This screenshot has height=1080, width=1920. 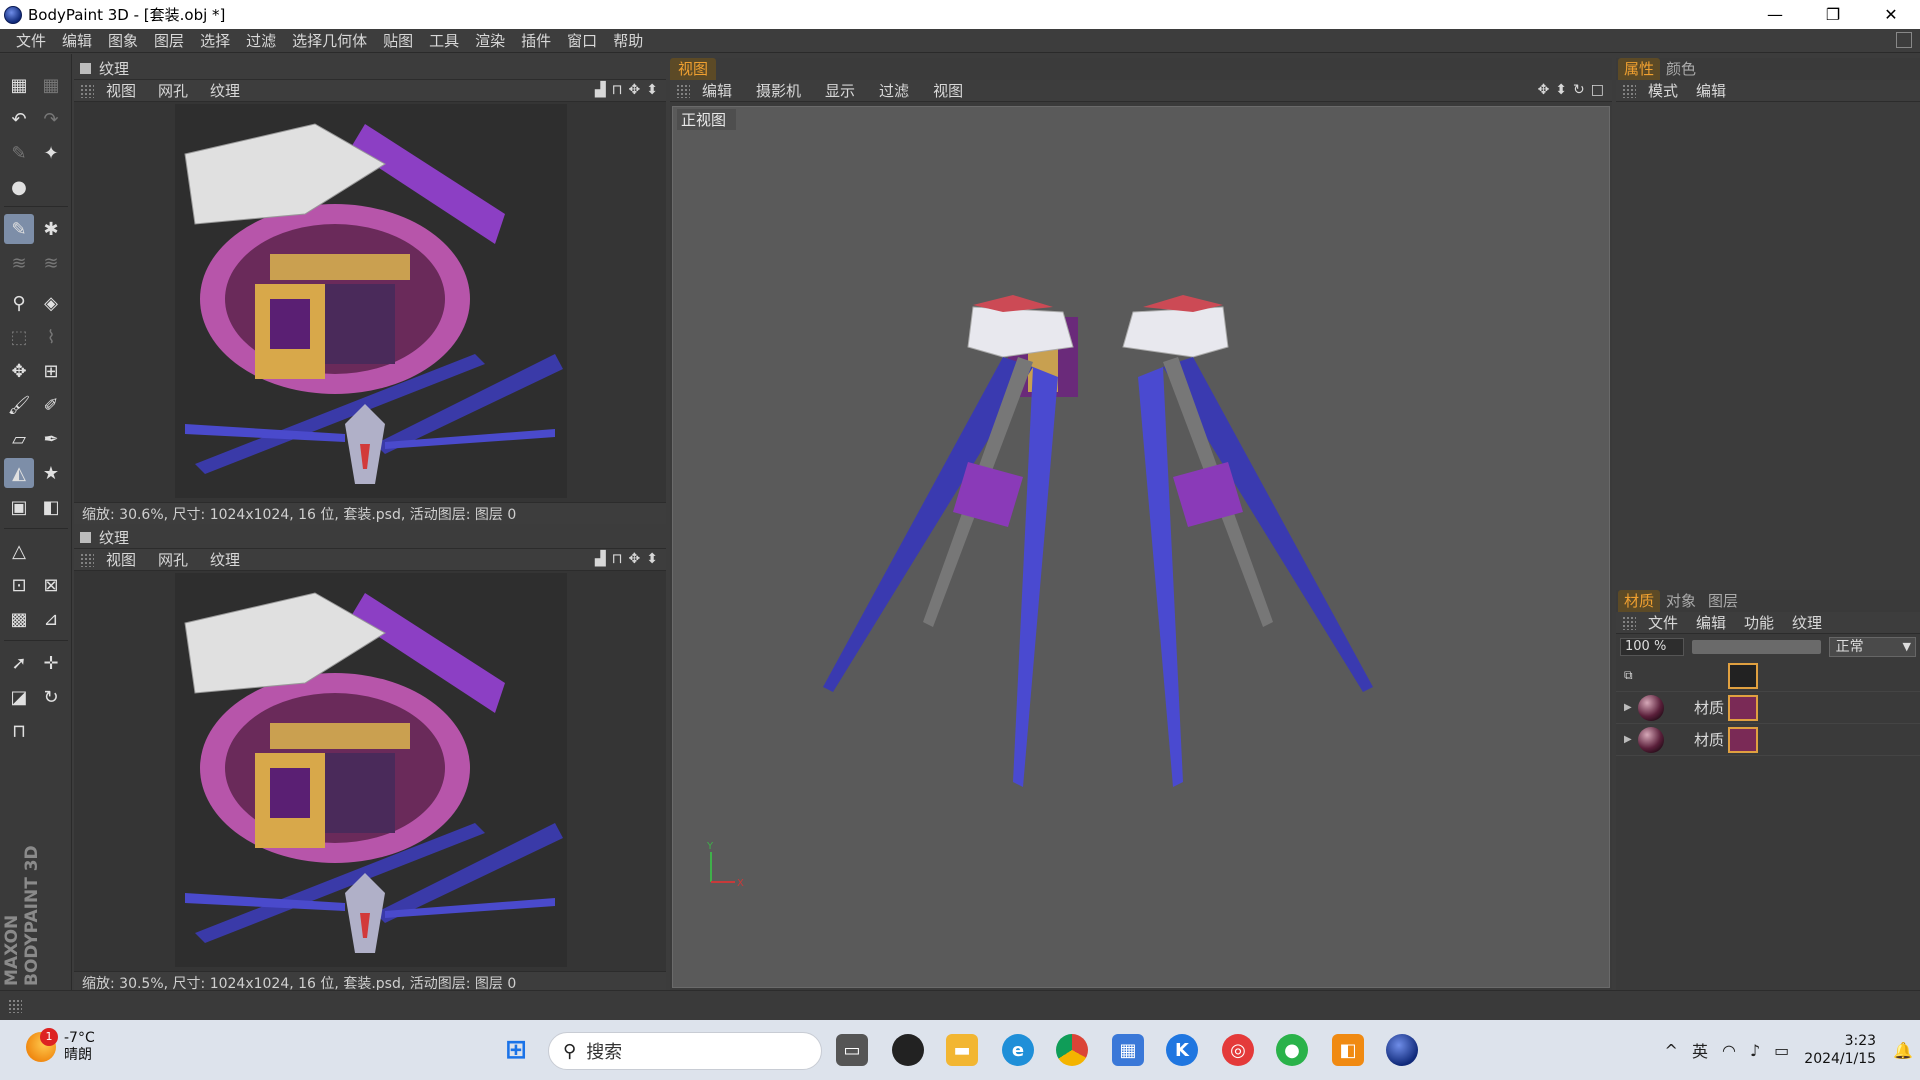 What do you see at coordinates (19, 229) in the screenshot?
I see `brush-3d-icon: ✎` at bounding box center [19, 229].